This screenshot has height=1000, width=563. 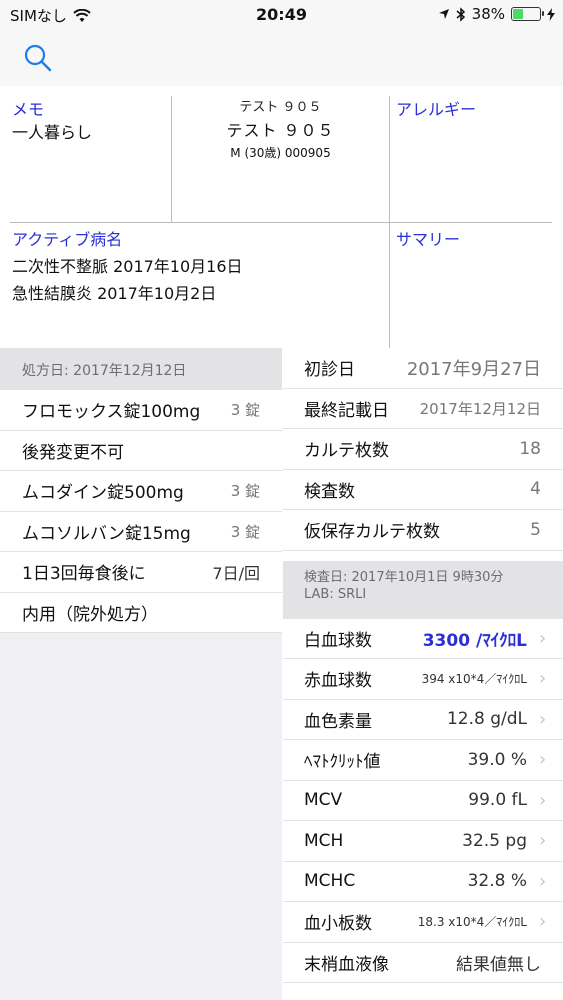 What do you see at coordinates (329, 370) in the screenshot?
I see `info-label: 初診日` at bounding box center [329, 370].